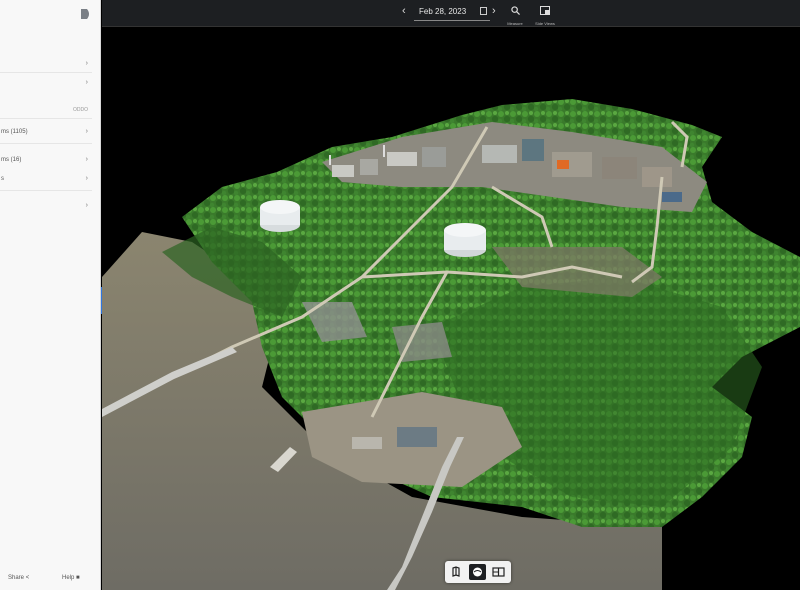 The width and height of the screenshot is (800, 590). Describe the element at coordinates (80, 110) in the screenshot. I see `section-tag: ODDO` at that location.